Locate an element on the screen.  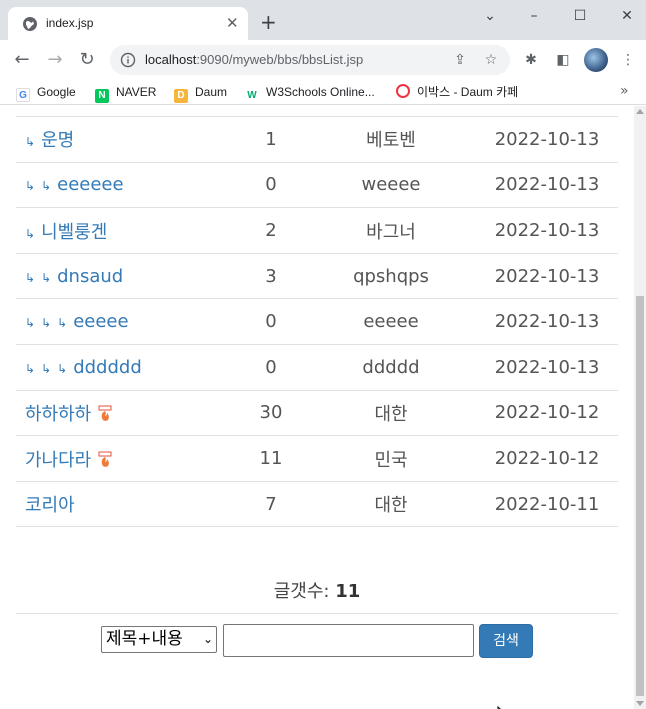
writer-cell: 파가니니 is located at coordinates (391, 112).